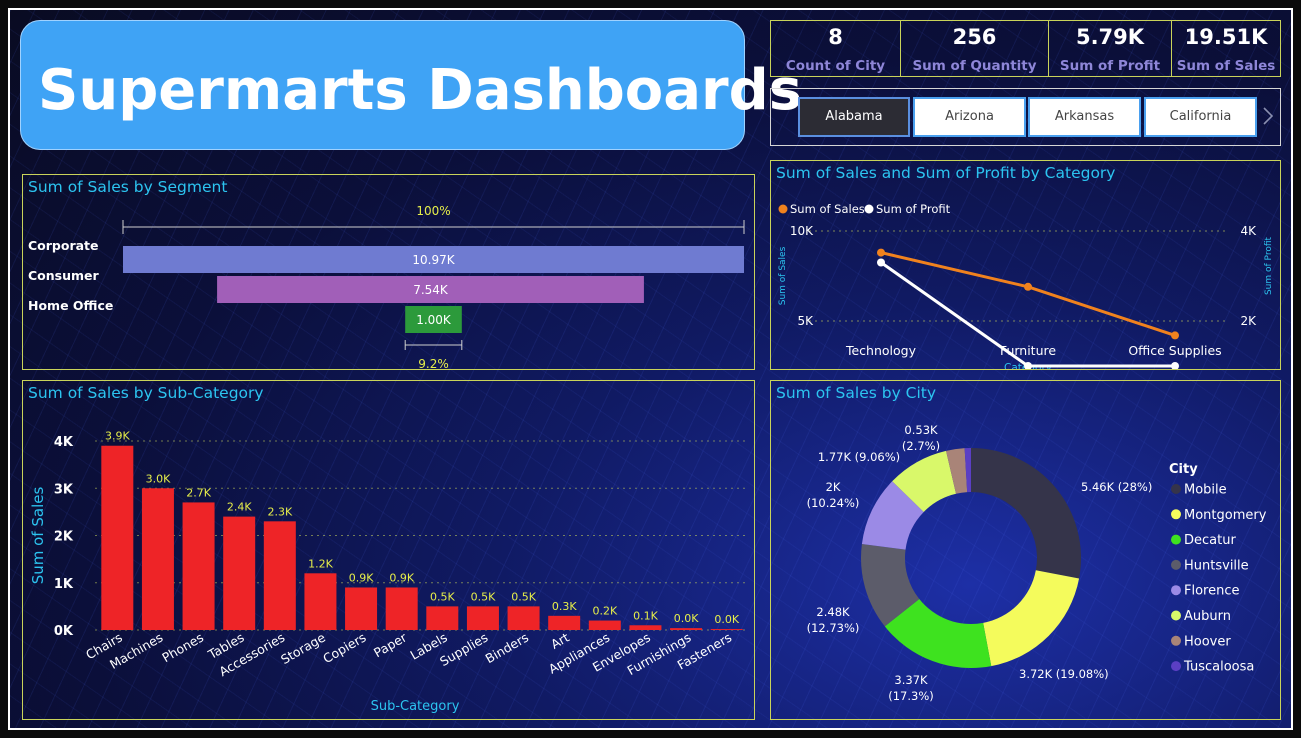 The height and width of the screenshot is (738, 1301). Describe the element at coordinates (1226, 66) in the screenshot. I see `kpi-label: Sum of Sales` at that location.